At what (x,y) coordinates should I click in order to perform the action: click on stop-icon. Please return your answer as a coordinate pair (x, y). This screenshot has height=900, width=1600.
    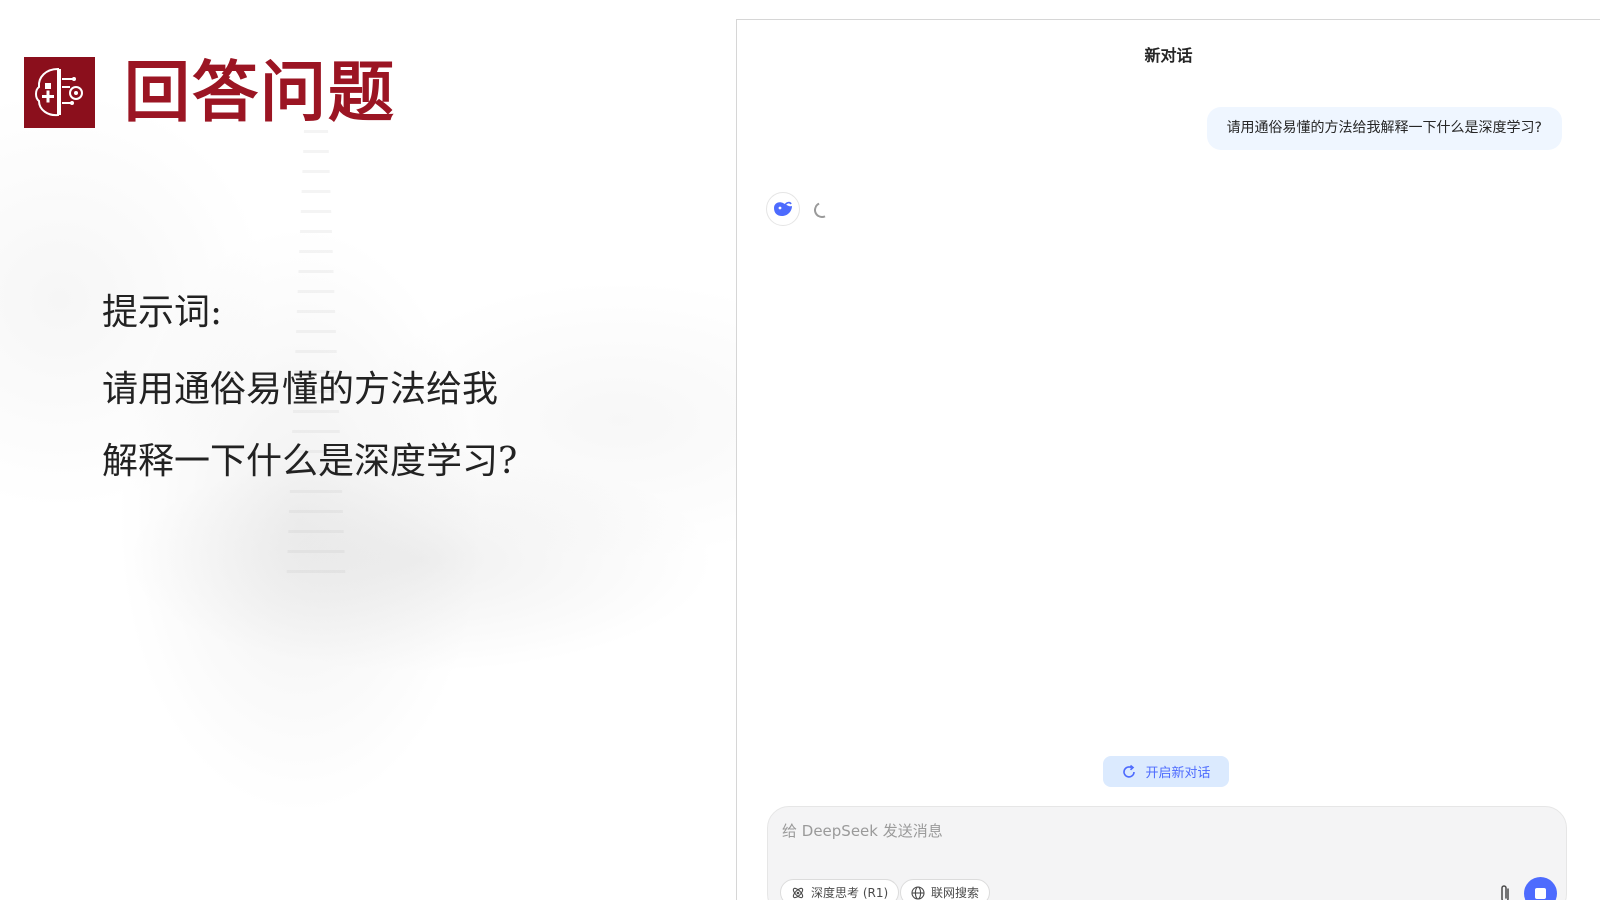
    Looking at the image, I should click on (1540, 893).